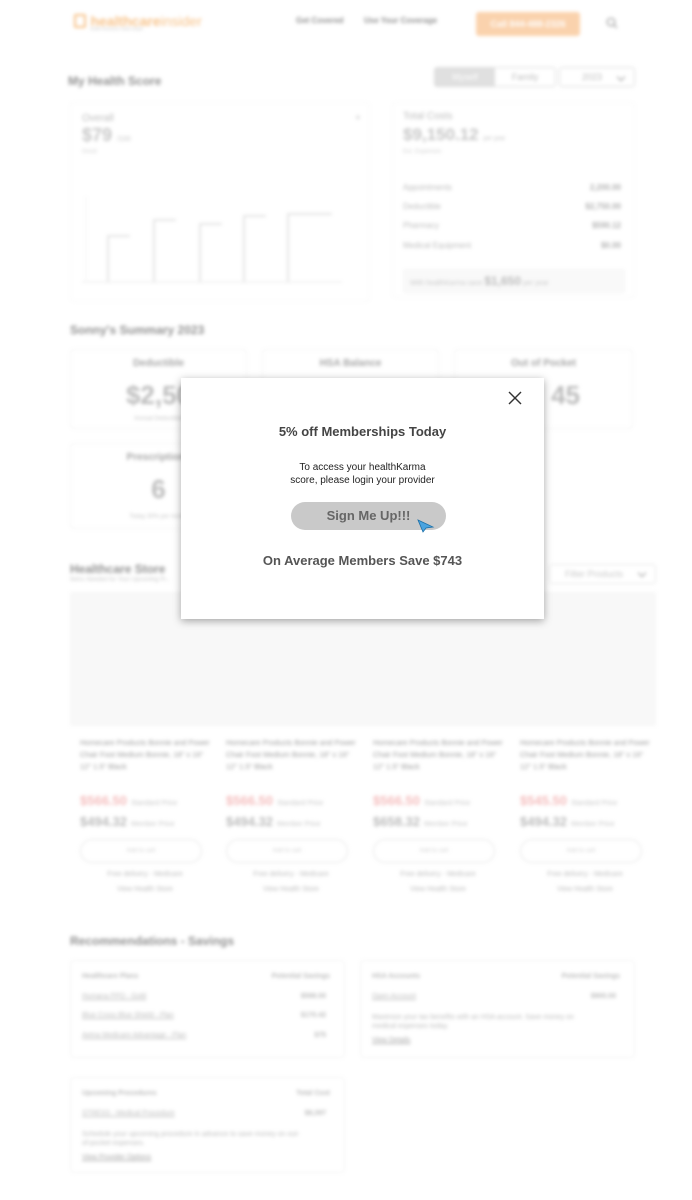 The height and width of the screenshot is (1200, 692). I want to click on modal-title: 5% off Memberships Today, so click(362, 431).